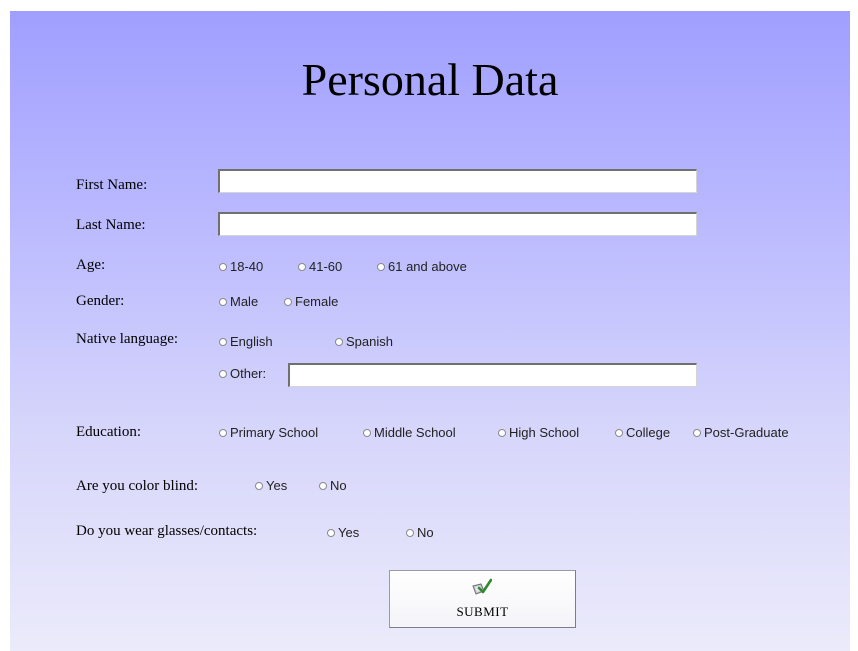 The width and height of the screenshot is (858, 651). I want to click on education-label: Education:, so click(108, 432).